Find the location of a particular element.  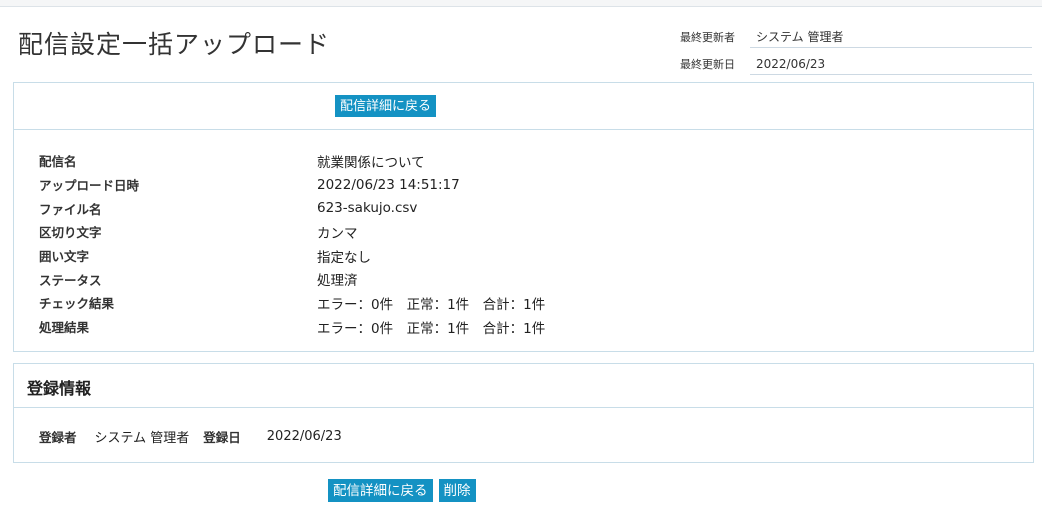

status-value: 処理済 is located at coordinates (337, 281).